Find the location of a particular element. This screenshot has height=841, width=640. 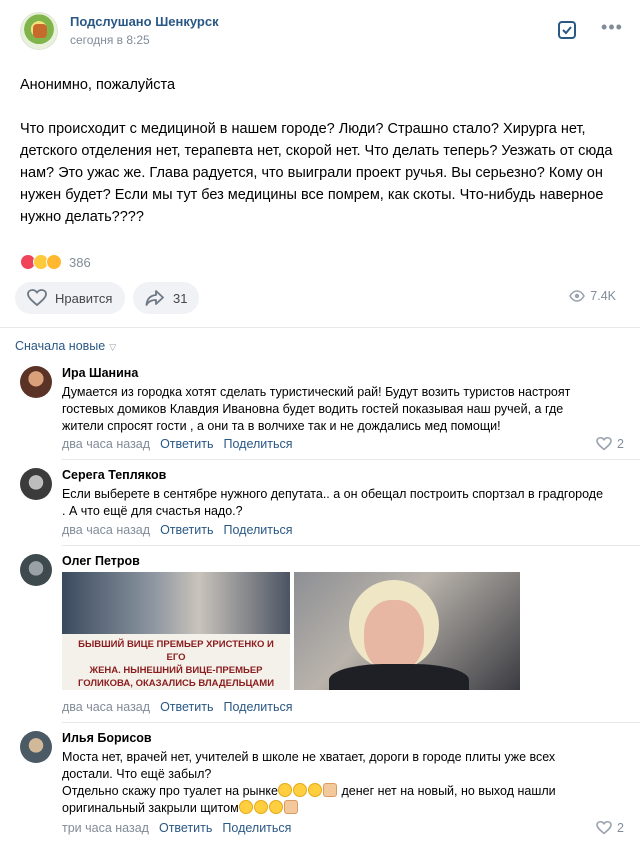

post-header: Подслушано Шенкурск сегодня в 8:25 ••• is located at coordinates (322, 32).